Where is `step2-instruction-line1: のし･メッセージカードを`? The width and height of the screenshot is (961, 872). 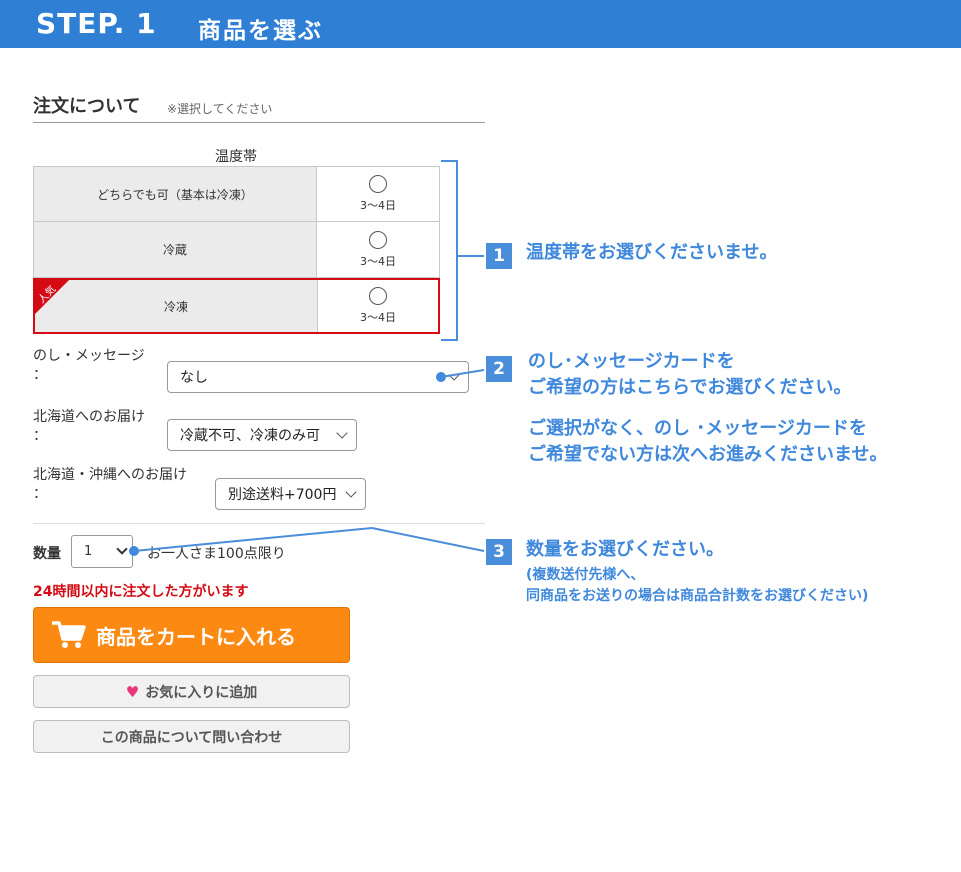 step2-instruction-line1: のし･メッセージカードを is located at coordinates (631, 361).